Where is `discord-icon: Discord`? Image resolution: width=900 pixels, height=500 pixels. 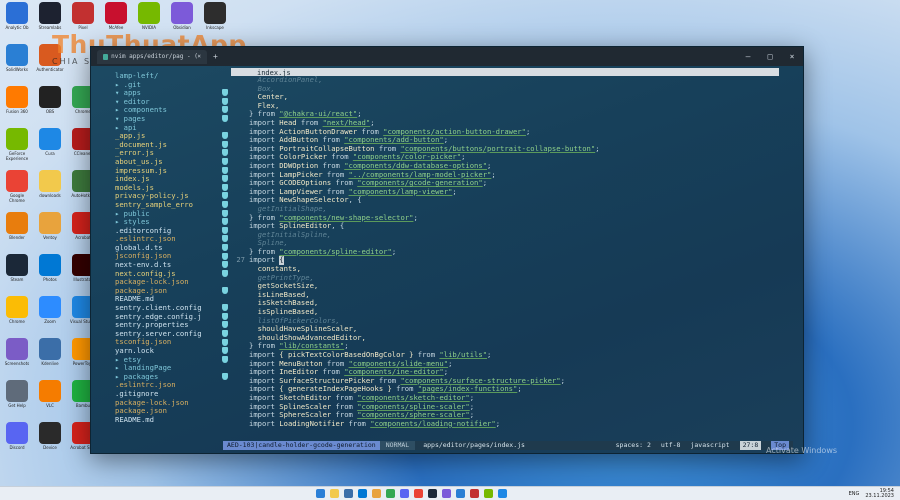
discord-icon: Discord is located at coordinates (17, 442).